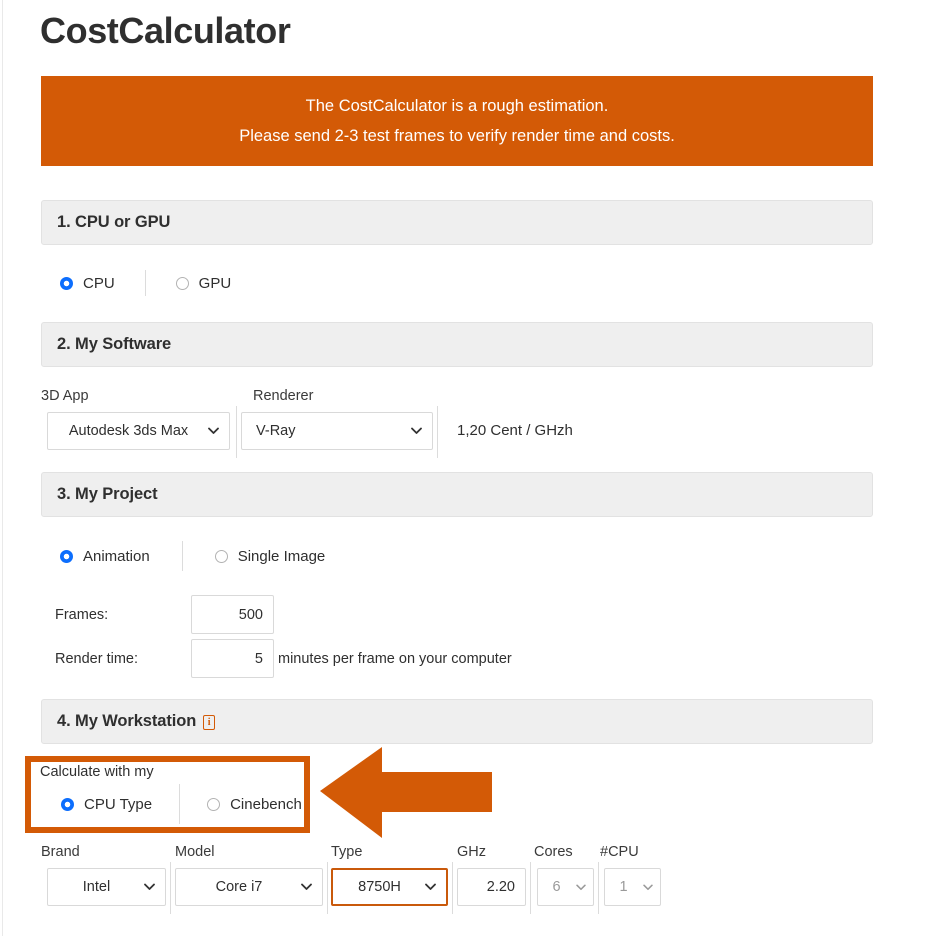  I want to click on calculate-with-radio-group: CPU Type Cinebench, so click(181, 804).